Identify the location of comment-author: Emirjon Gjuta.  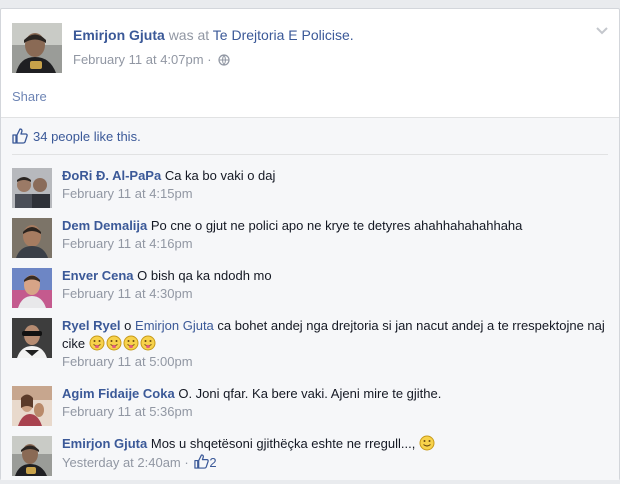
(104, 443).